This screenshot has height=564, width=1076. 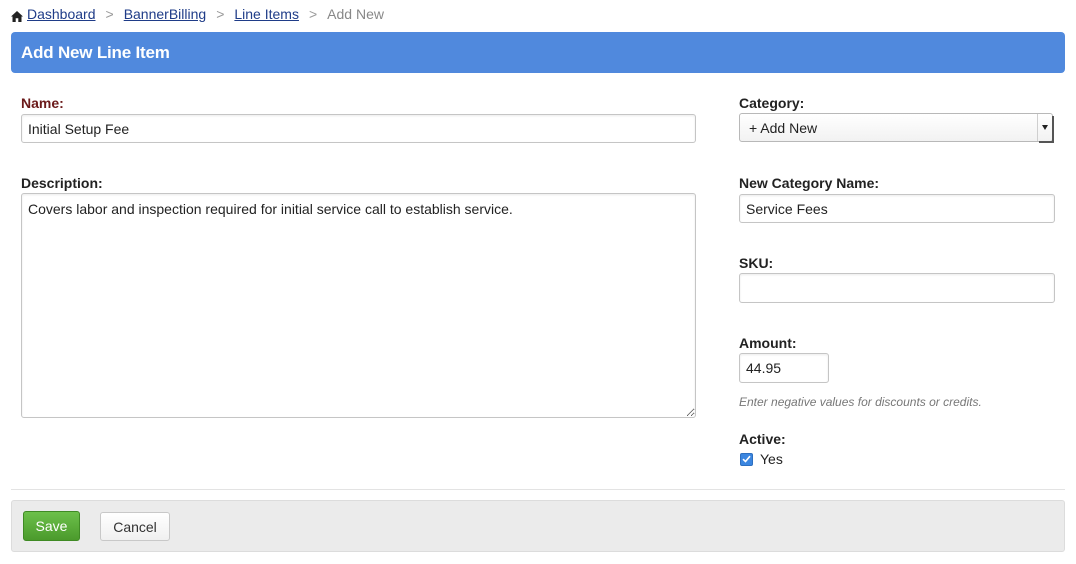 What do you see at coordinates (165, 14) in the screenshot?
I see `breadcrumb-link-bannerbilling: BannerBilling` at bounding box center [165, 14].